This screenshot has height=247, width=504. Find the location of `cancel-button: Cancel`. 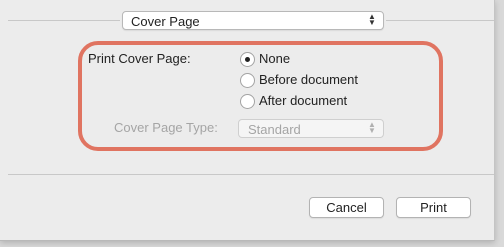

cancel-button: Cancel is located at coordinates (346, 207).